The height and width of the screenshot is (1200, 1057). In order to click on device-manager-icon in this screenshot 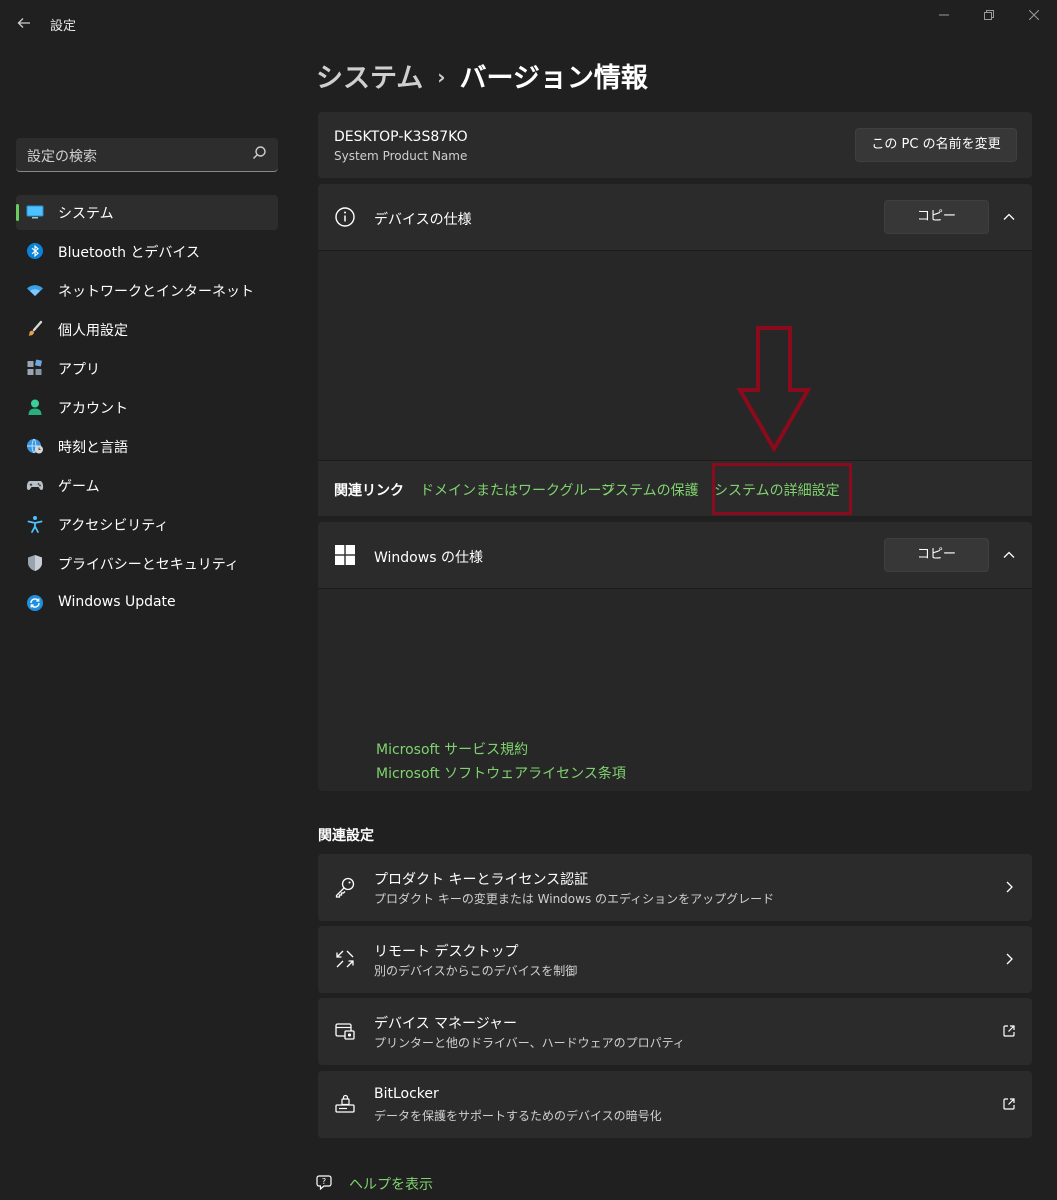, I will do `click(345, 1031)`.